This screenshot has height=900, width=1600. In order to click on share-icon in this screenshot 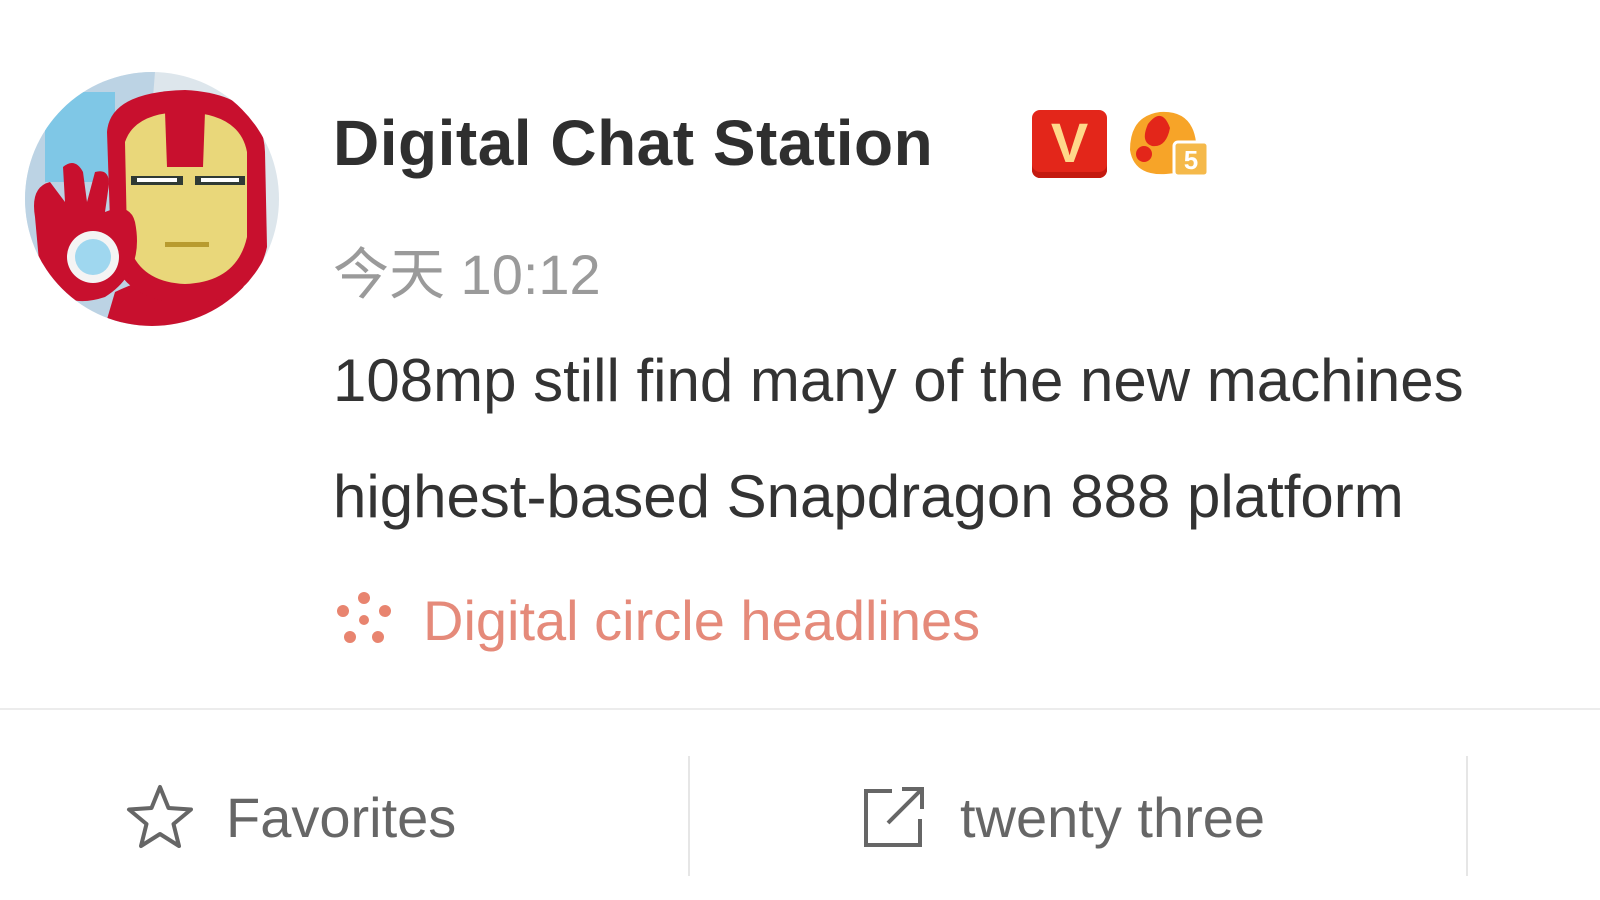, I will do `click(894, 817)`.